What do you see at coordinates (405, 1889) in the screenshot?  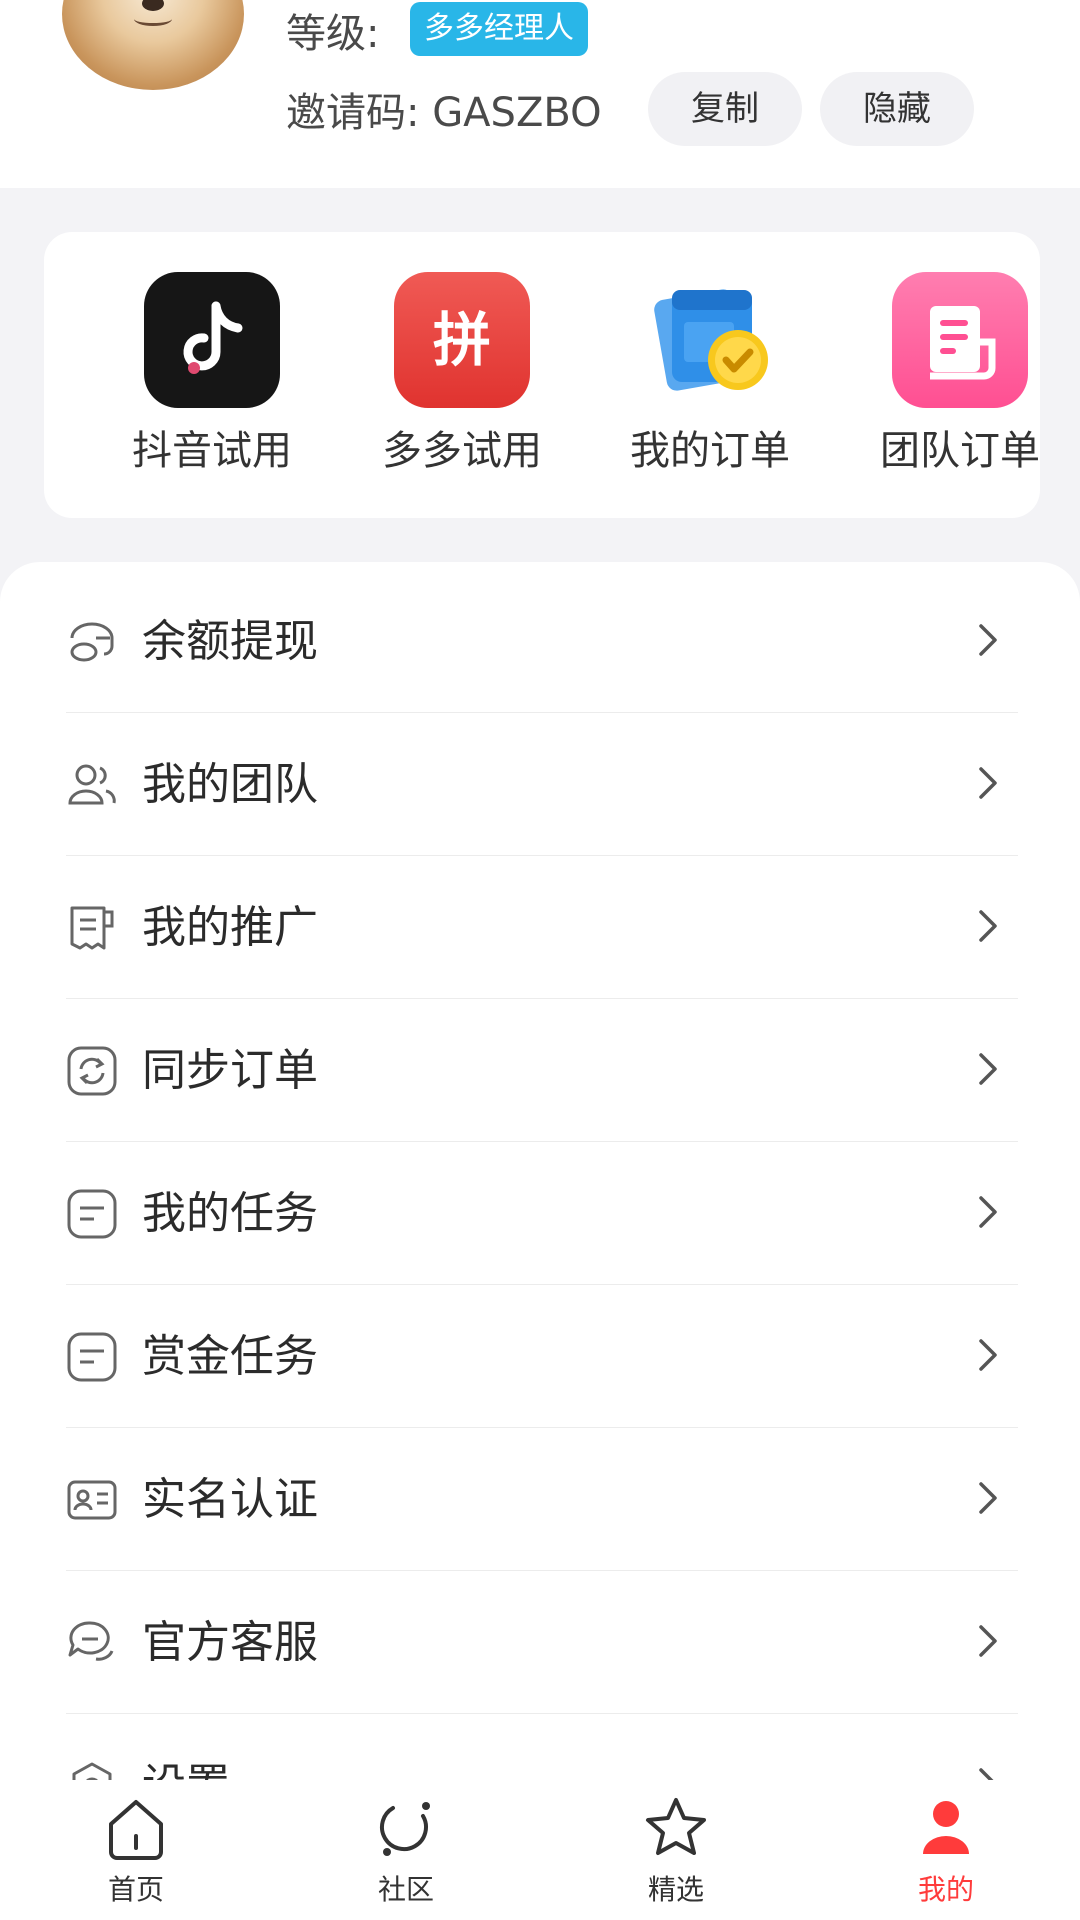 I see `tab-label: 社区` at bounding box center [405, 1889].